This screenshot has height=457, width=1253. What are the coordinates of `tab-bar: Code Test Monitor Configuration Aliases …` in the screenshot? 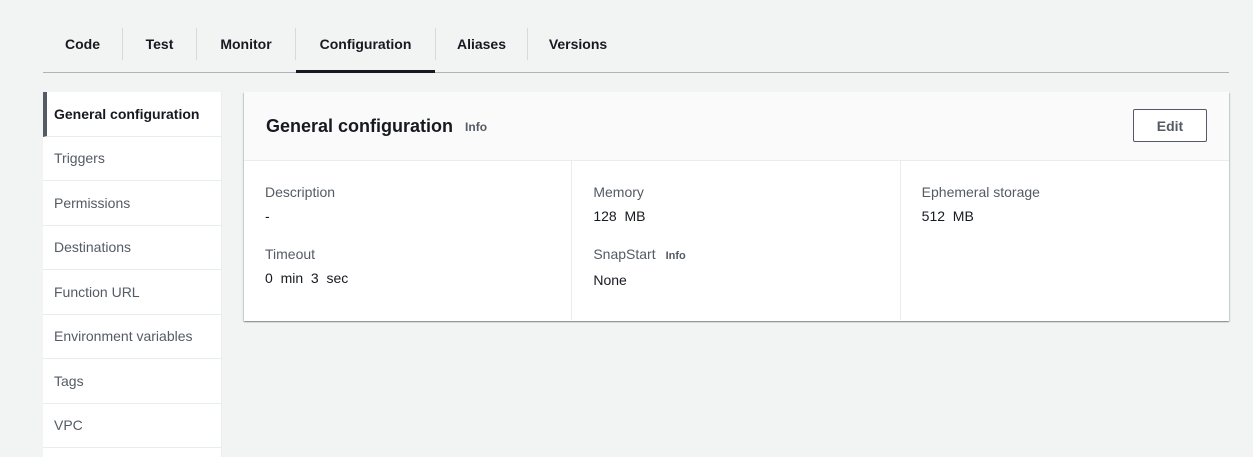 It's located at (636, 48).